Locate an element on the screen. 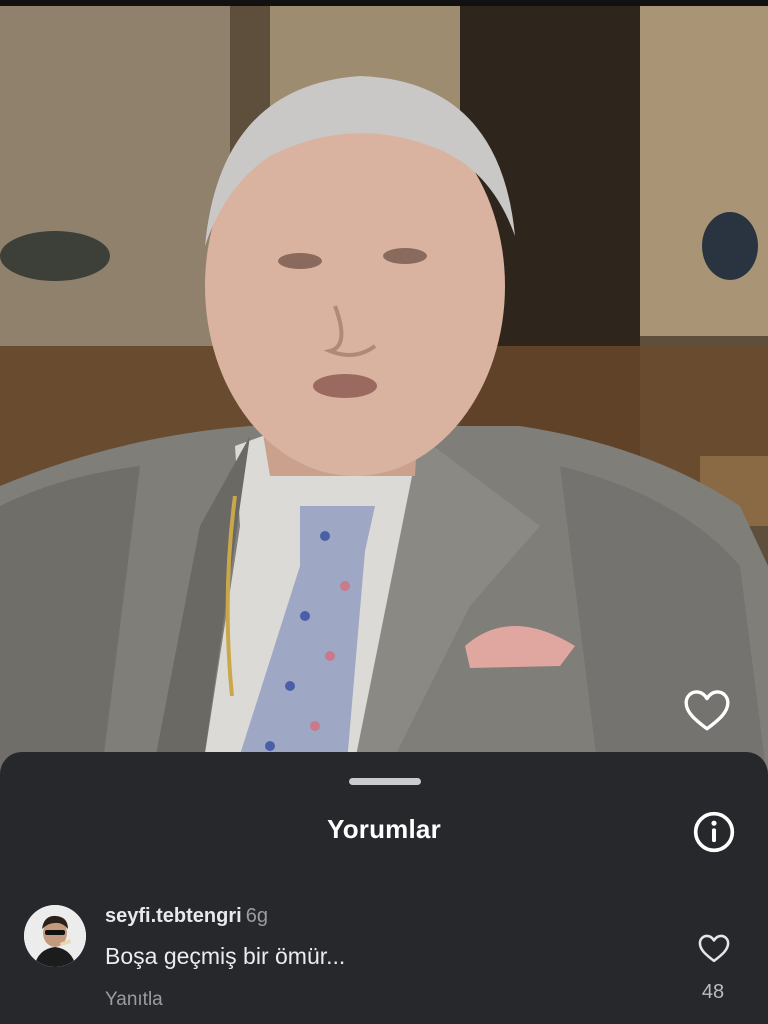  reply-button: Yanıtla is located at coordinates (134, 1000).